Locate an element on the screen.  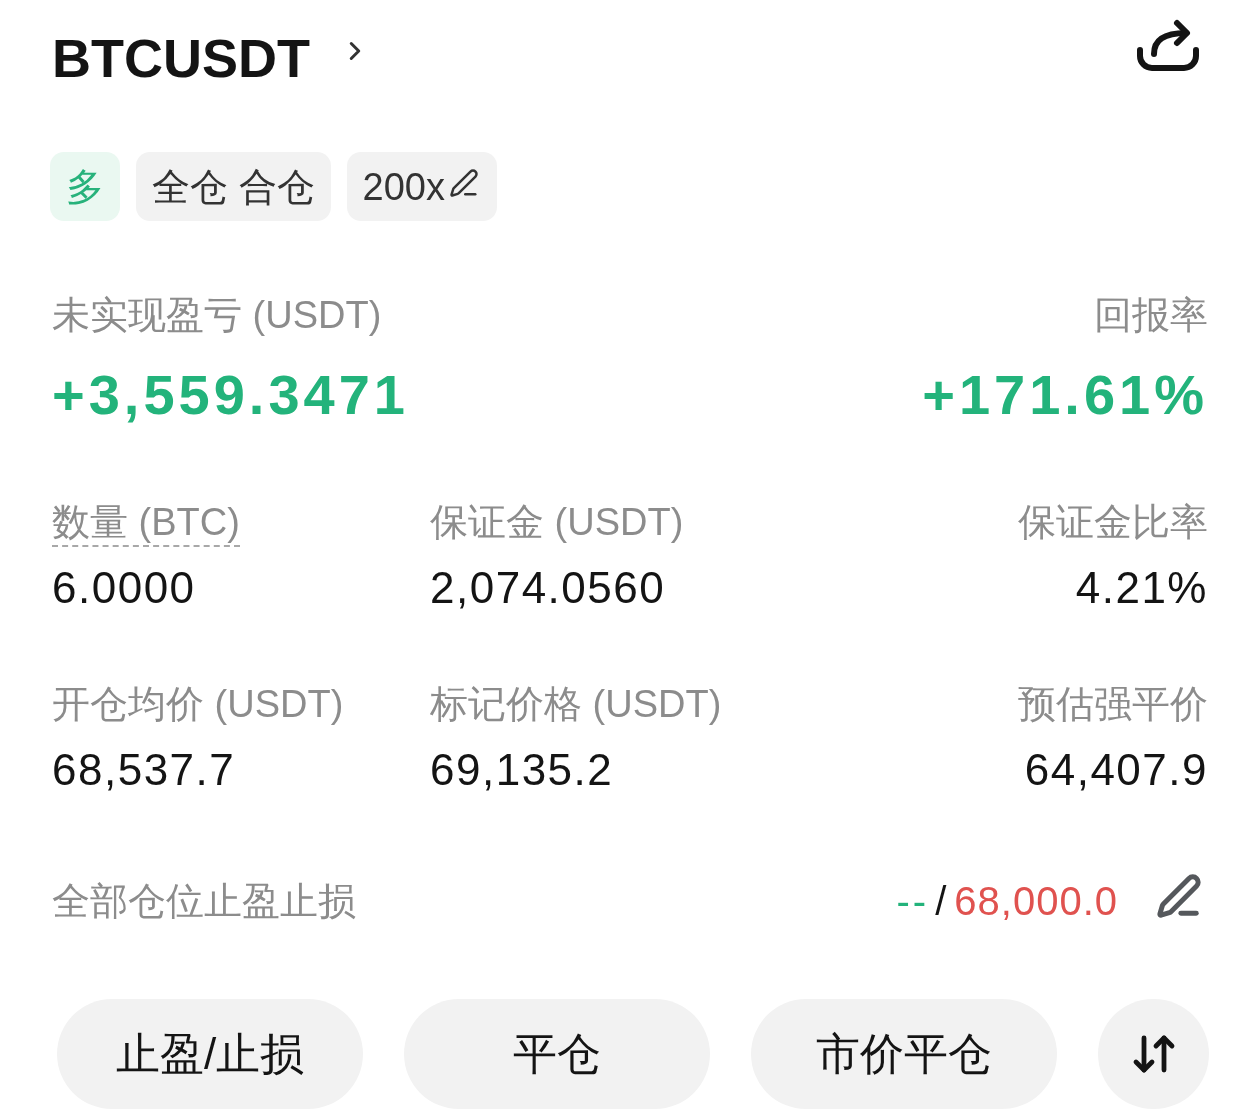
take-profit-value: -- is located at coordinates (913, 901).